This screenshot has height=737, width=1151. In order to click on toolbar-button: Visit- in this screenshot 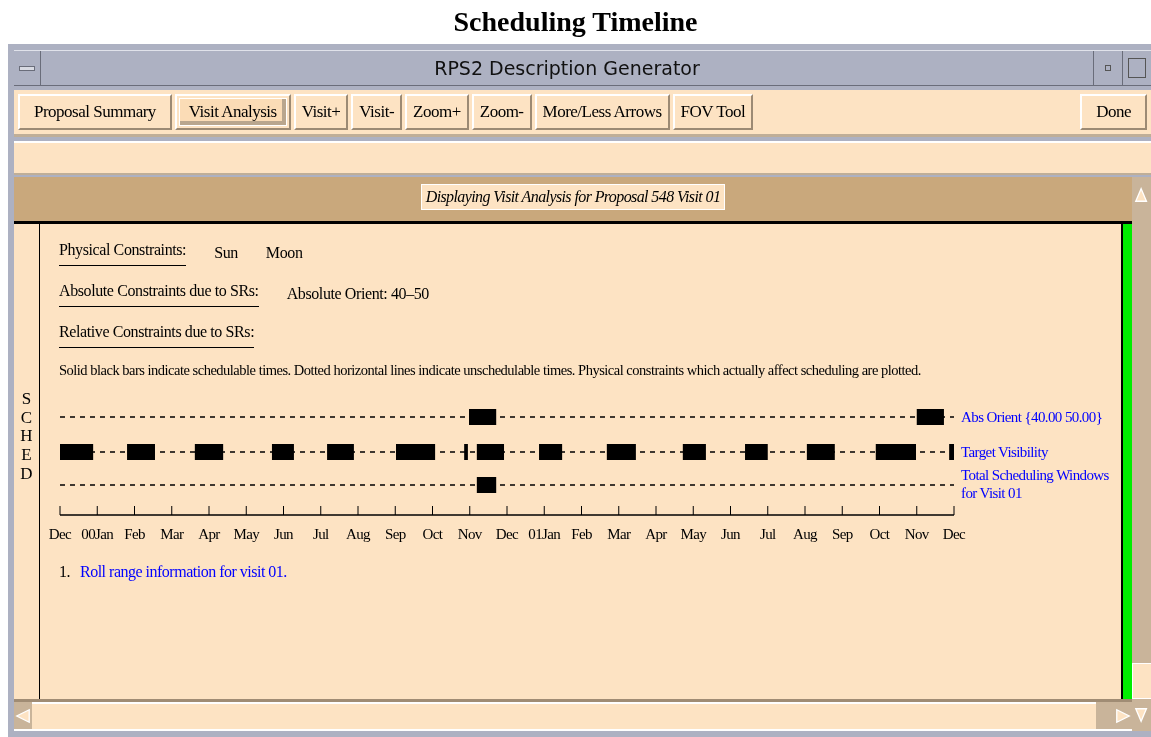, I will do `click(377, 112)`.